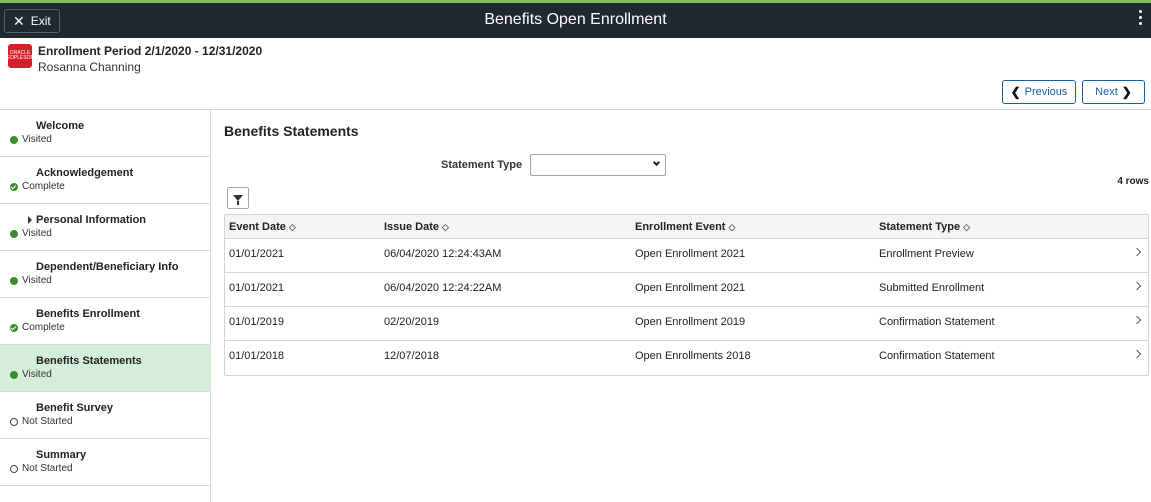 This screenshot has width=1151, height=502. I want to click on sidebar-item-benefits-statements: Benefits Statements Visited, so click(105, 368).